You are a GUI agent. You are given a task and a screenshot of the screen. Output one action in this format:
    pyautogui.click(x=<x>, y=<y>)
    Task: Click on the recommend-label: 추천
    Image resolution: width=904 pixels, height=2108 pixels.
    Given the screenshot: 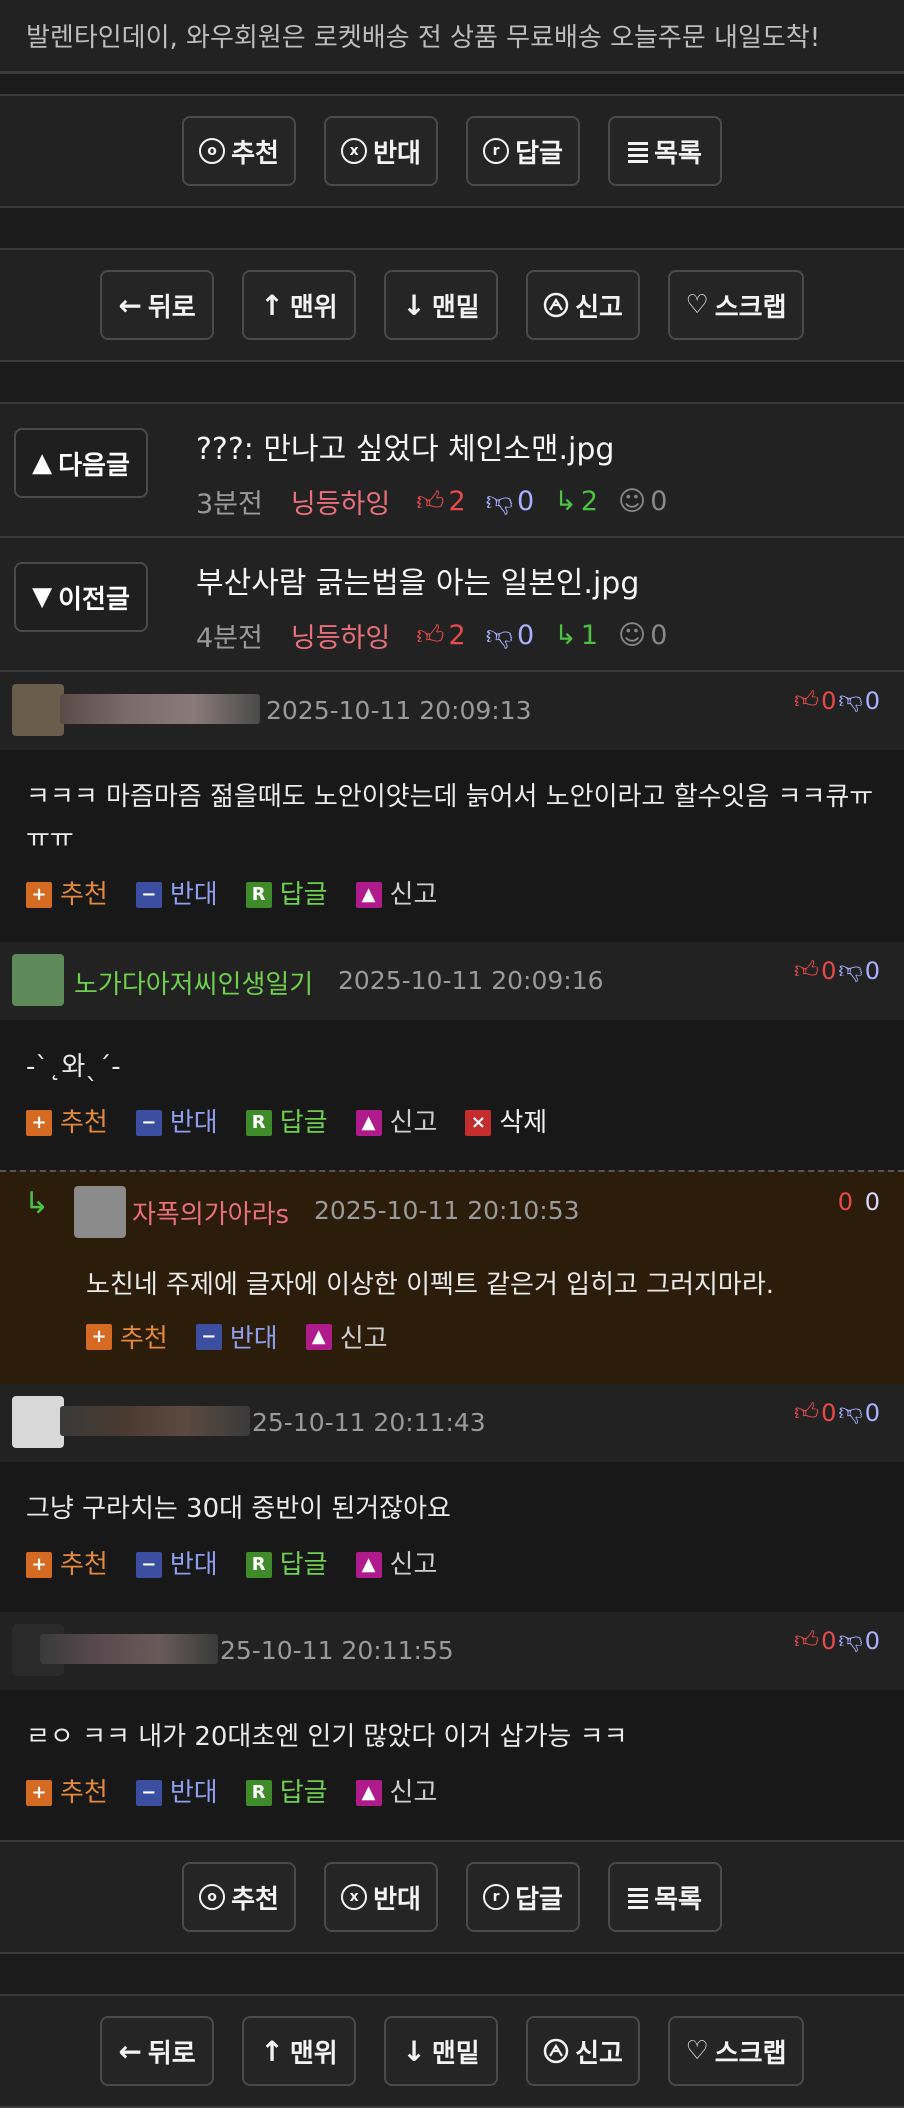 What is the action you would take?
    pyautogui.click(x=255, y=153)
    